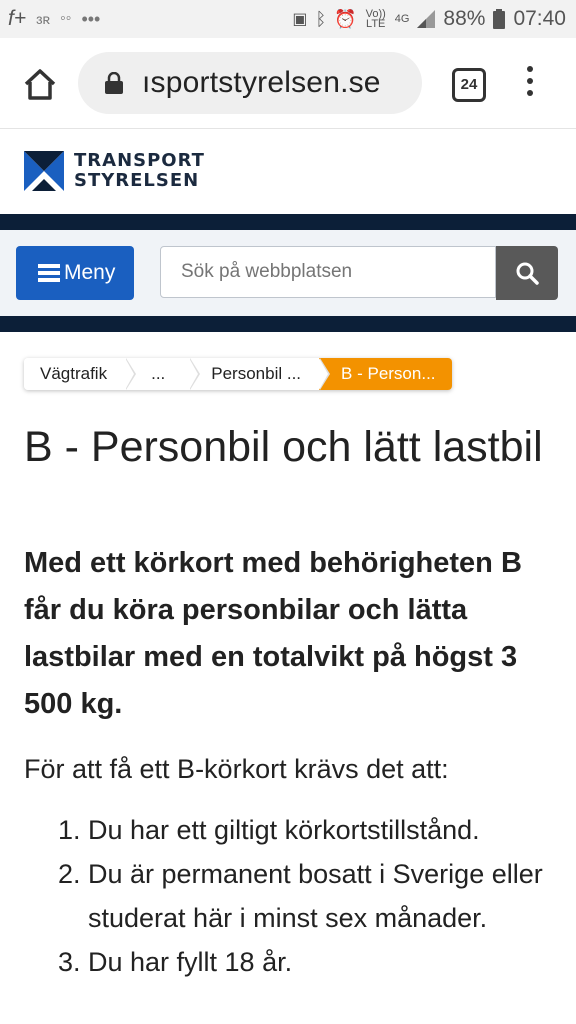 Image resolution: width=576 pixels, height=1024 pixels. I want to click on app-indicator: f+, so click(17, 18).